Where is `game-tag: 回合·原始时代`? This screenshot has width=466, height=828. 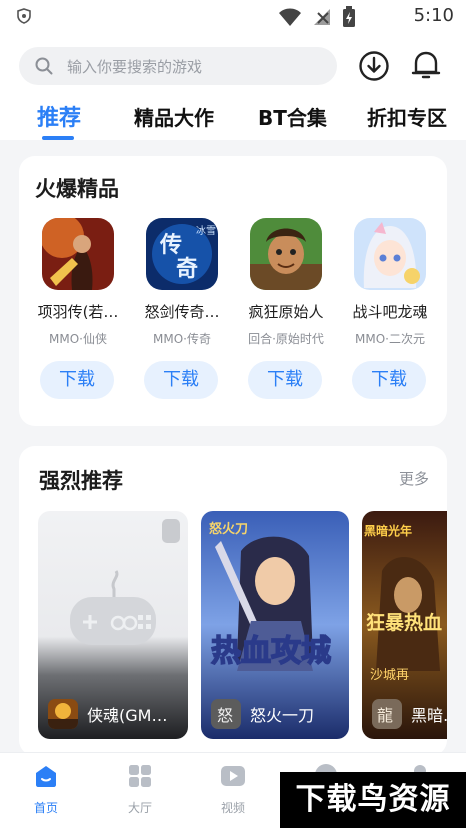 game-tag: 回合·原始时代 is located at coordinates (286, 339).